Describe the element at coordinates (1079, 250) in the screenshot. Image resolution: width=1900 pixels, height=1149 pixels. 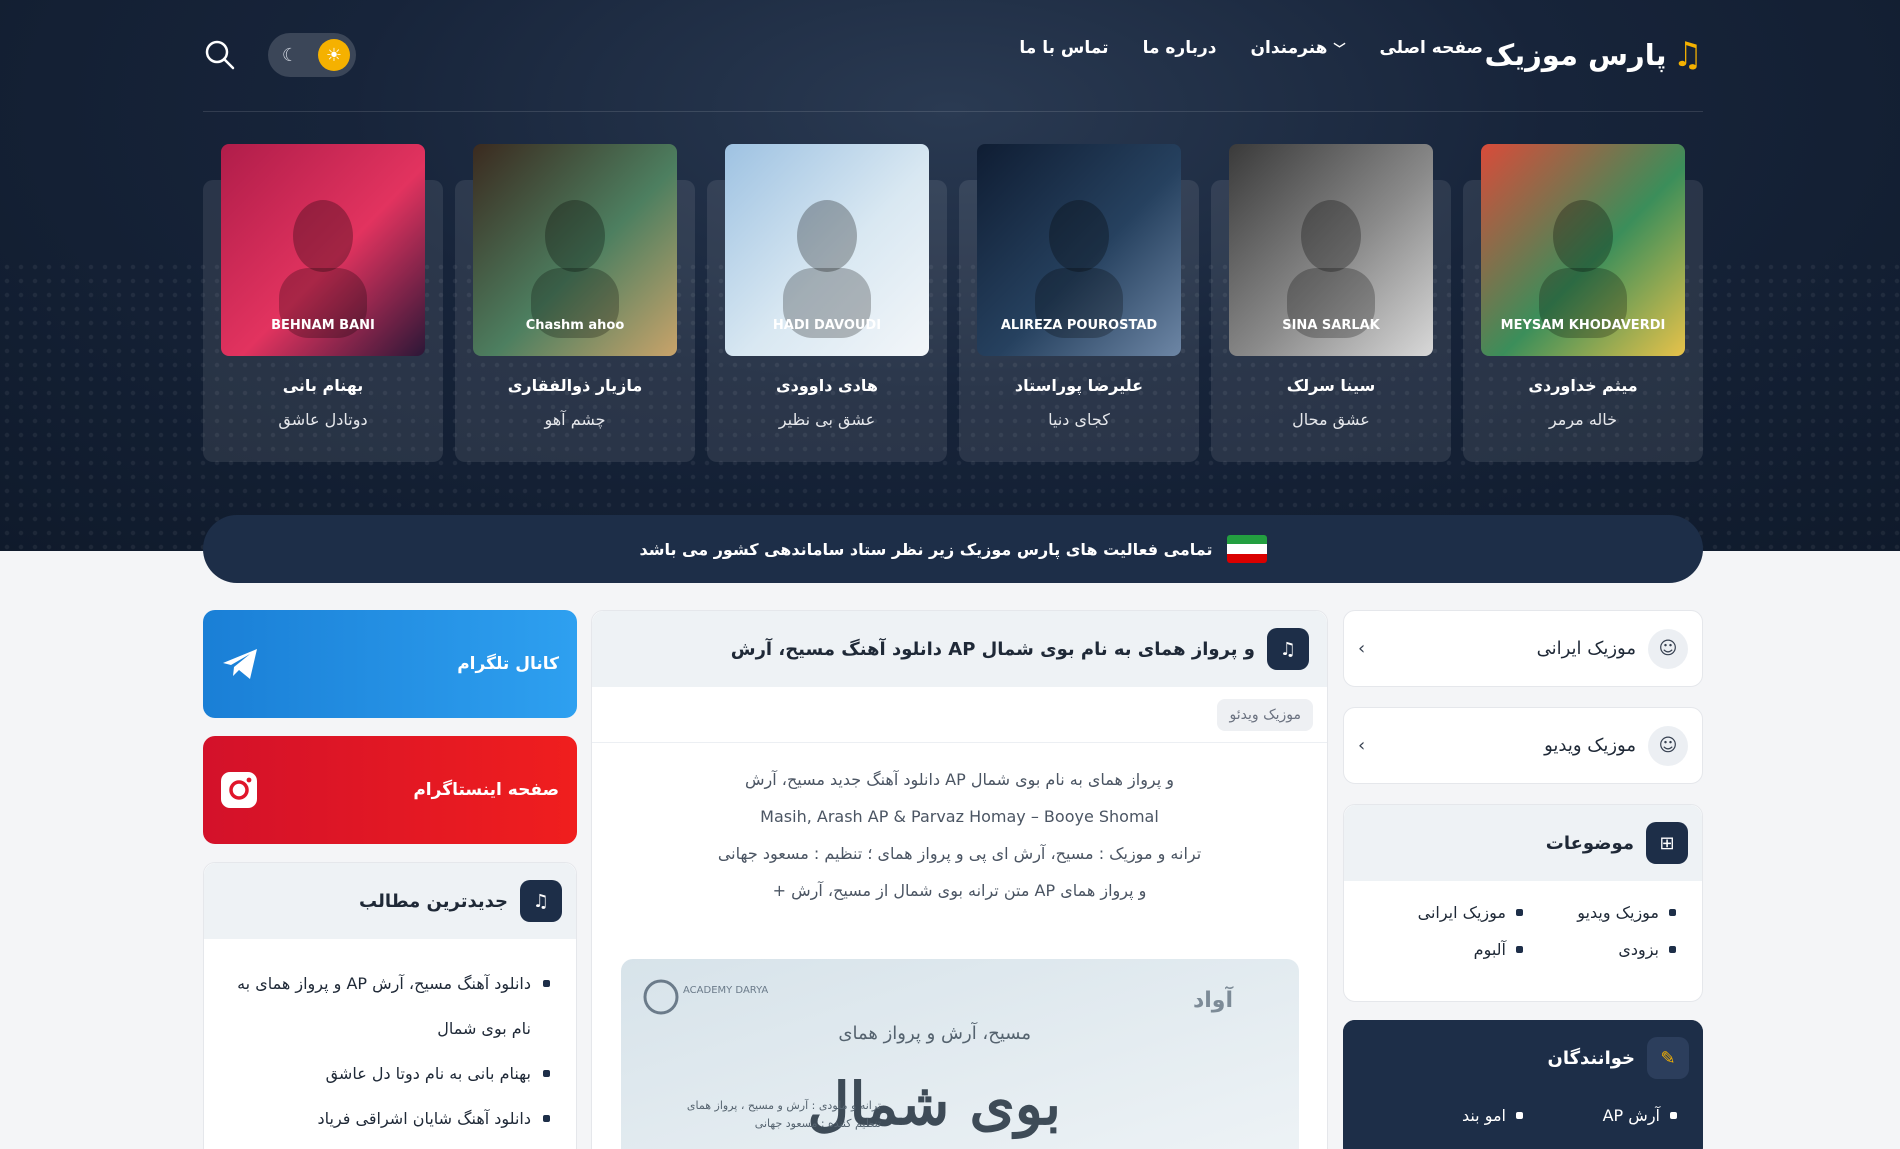
I see `album-cover: ALIREZA POUROSTAD` at that location.